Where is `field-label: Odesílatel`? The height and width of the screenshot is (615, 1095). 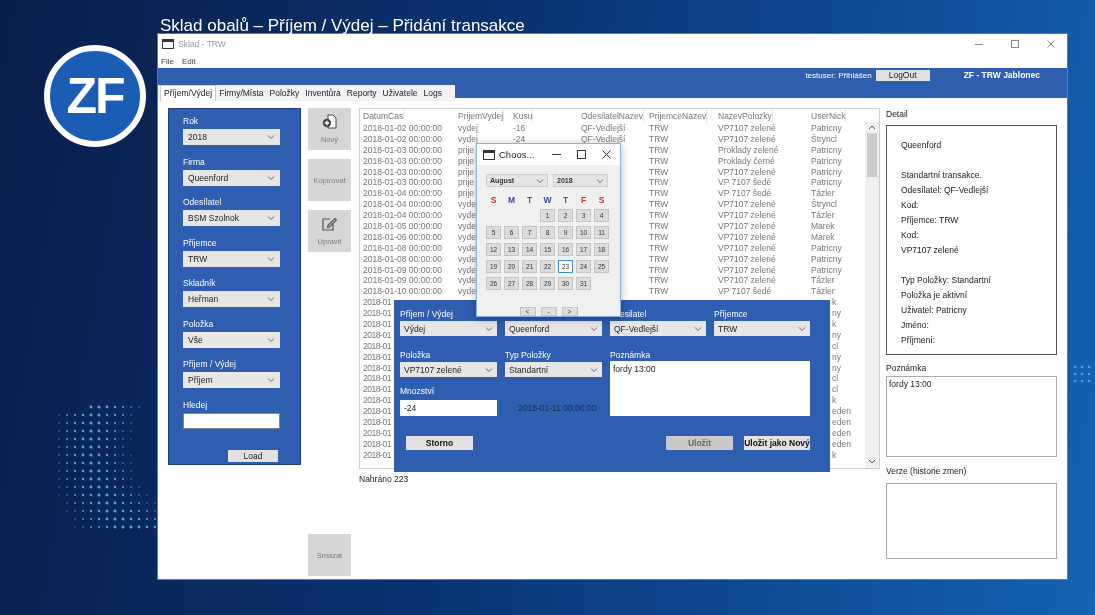 field-label: Odesílatel is located at coordinates (202, 202).